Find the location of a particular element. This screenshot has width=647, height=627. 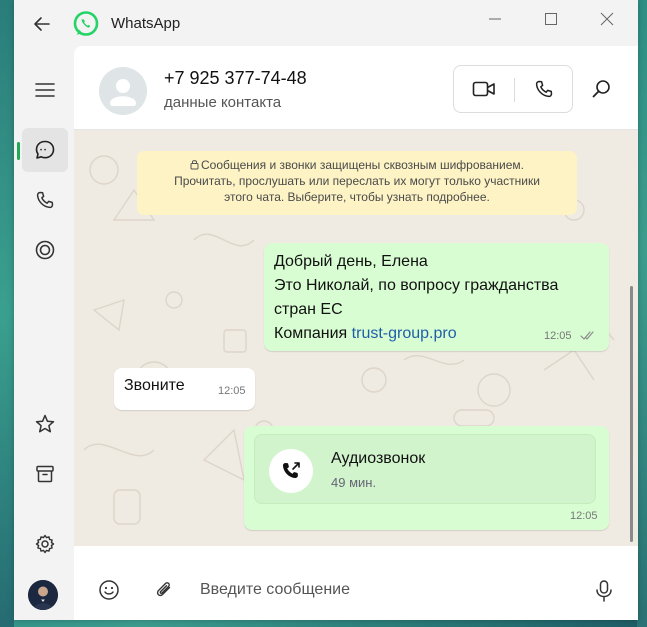

paperclip-icon is located at coordinates (164, 590).